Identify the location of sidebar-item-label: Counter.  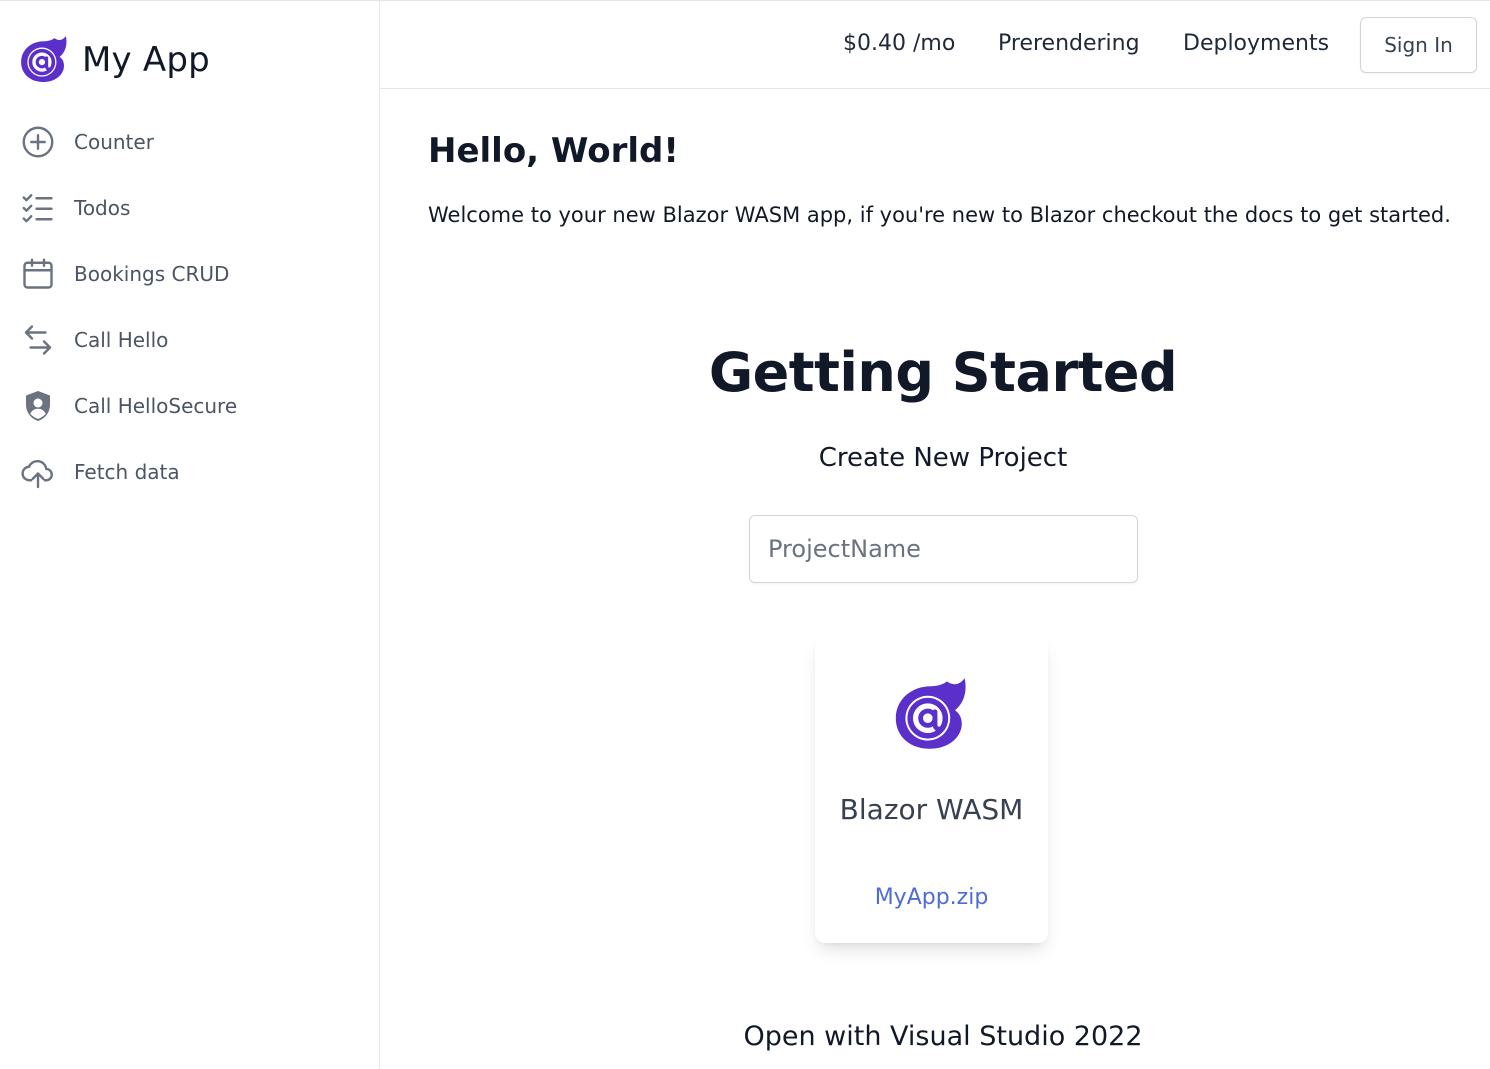
(114, 142).